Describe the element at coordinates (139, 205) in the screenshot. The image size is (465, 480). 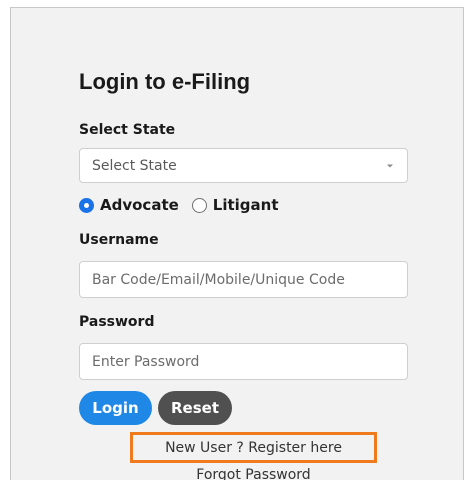
I see `radio-label-advocate: Advocate` at that location.